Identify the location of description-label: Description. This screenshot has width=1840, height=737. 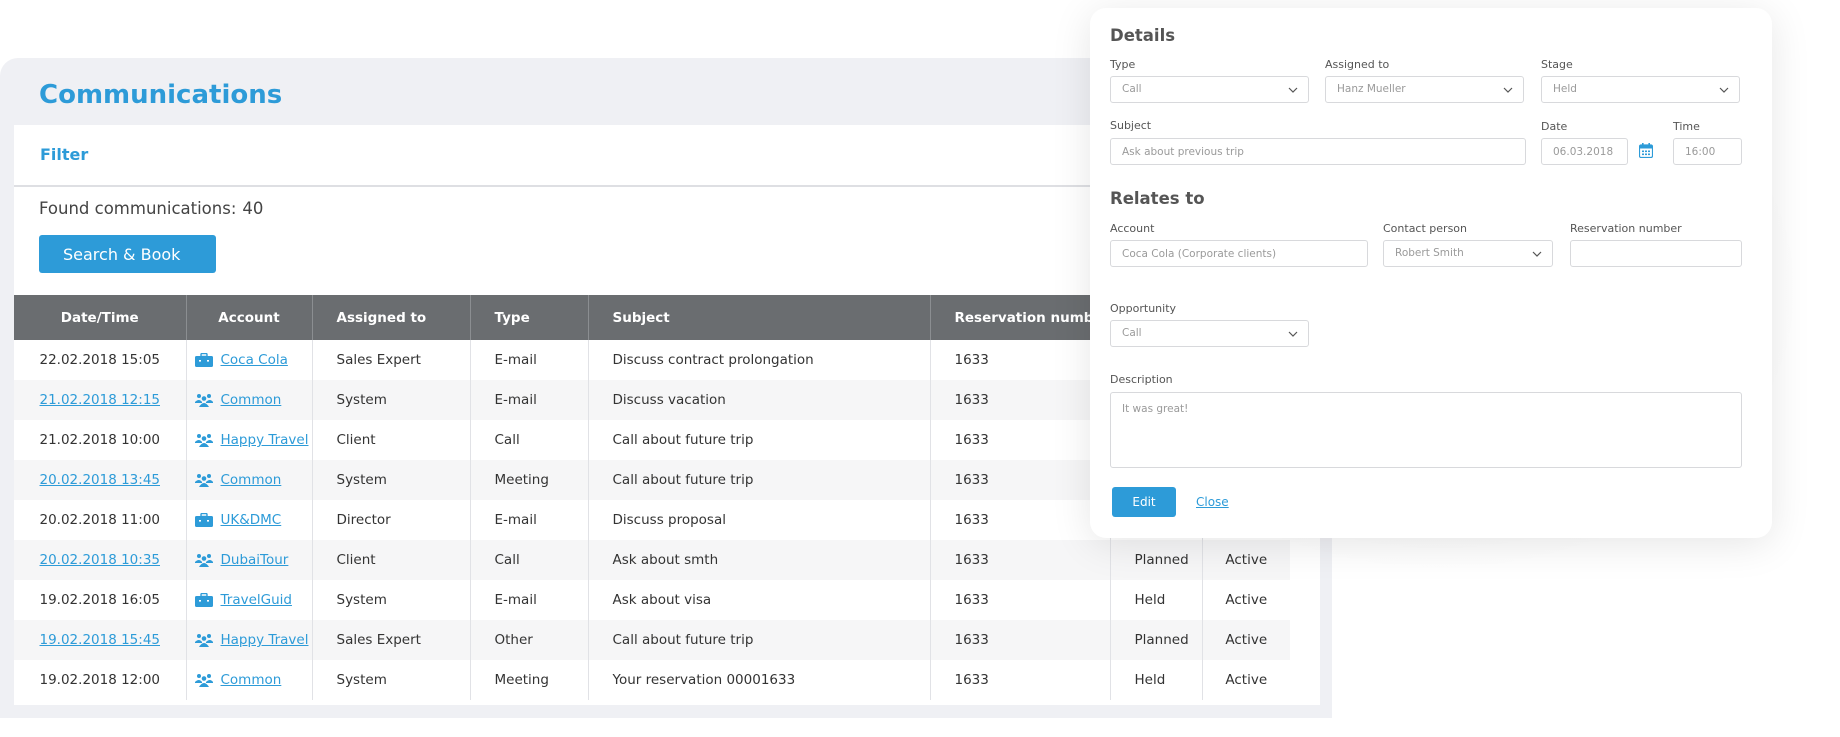
(1141, 379).